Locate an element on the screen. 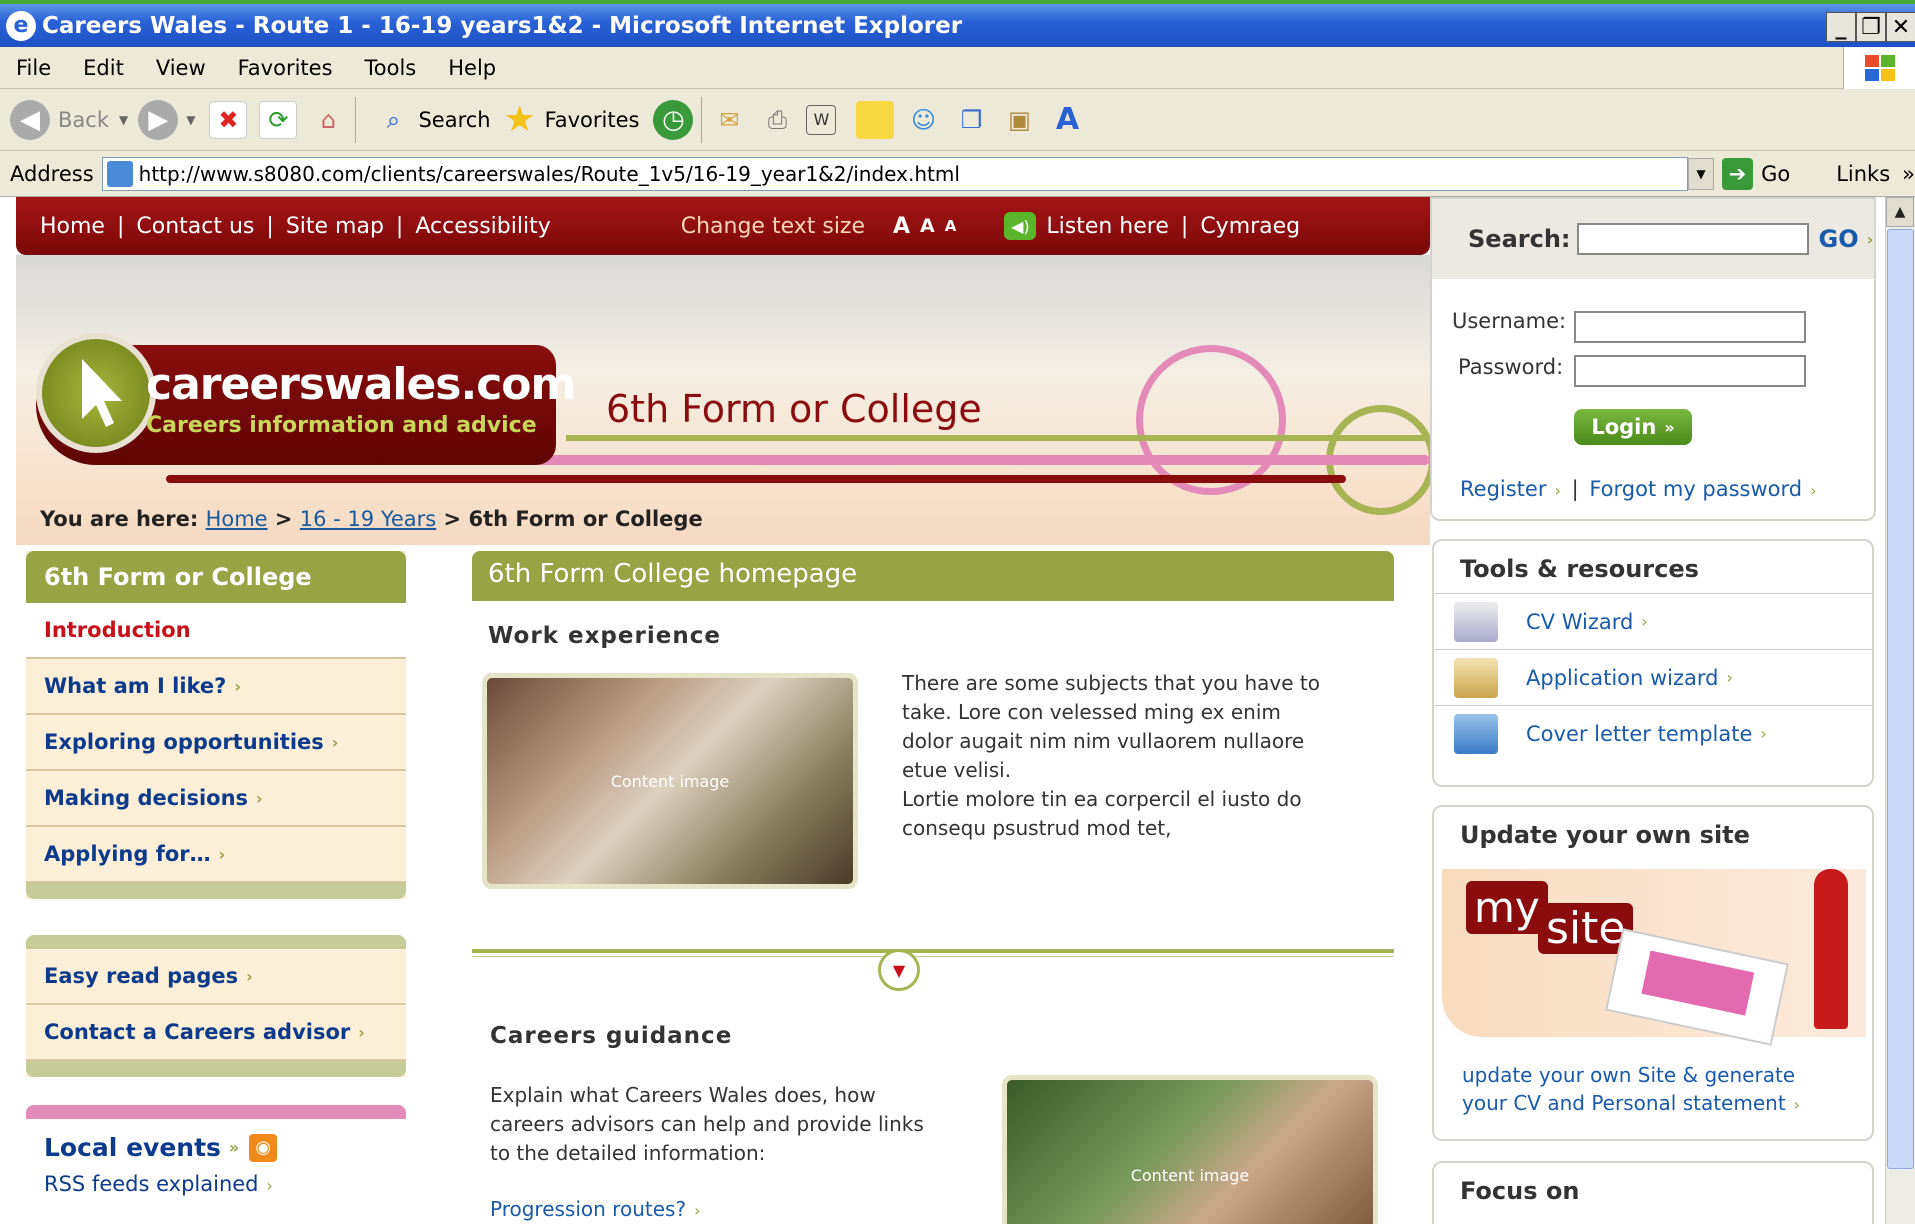  local-events: Local events» ◉ RSS feeds explained › is located at coordinates (216, 1164).